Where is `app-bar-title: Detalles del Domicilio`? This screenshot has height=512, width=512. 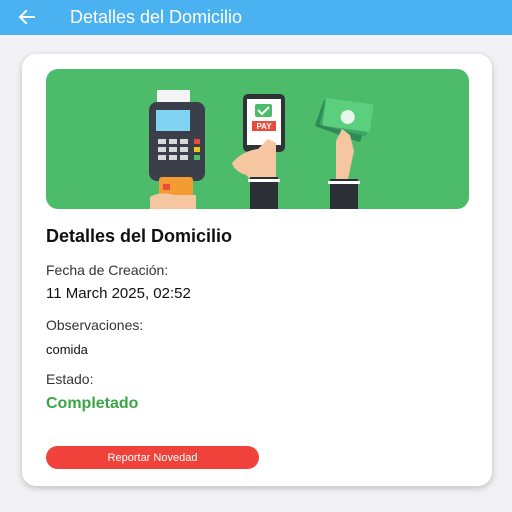
app-bar-title: Detalles del Domicilio is located at coordinates (156, 17).